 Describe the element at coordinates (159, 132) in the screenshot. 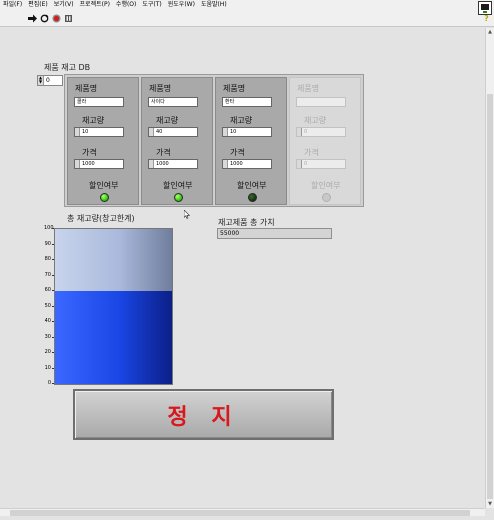

I see `qty-value: 40` at that location.